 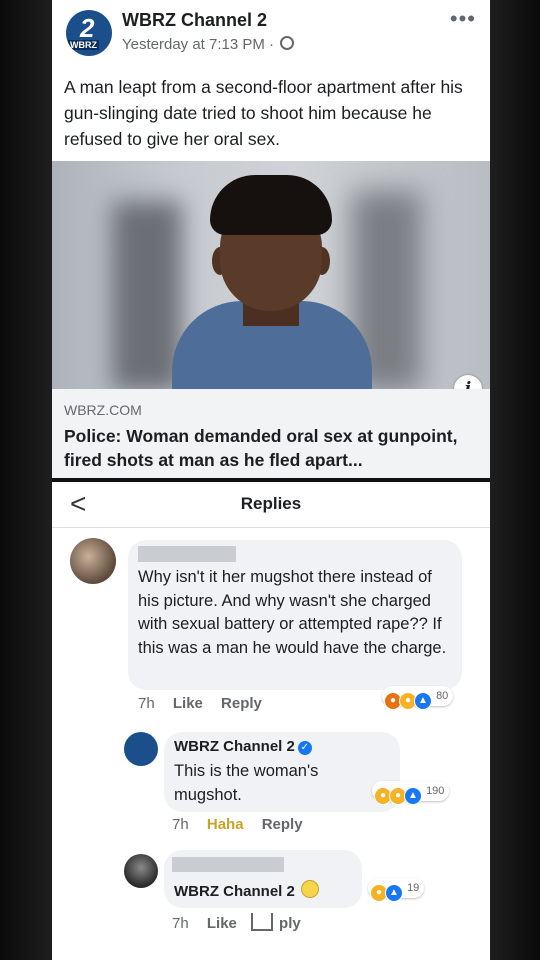 What do you see at coordinates (442, 696) in the screenshot?
I see `reaction-count: 80` at bounding box center [442, 696].